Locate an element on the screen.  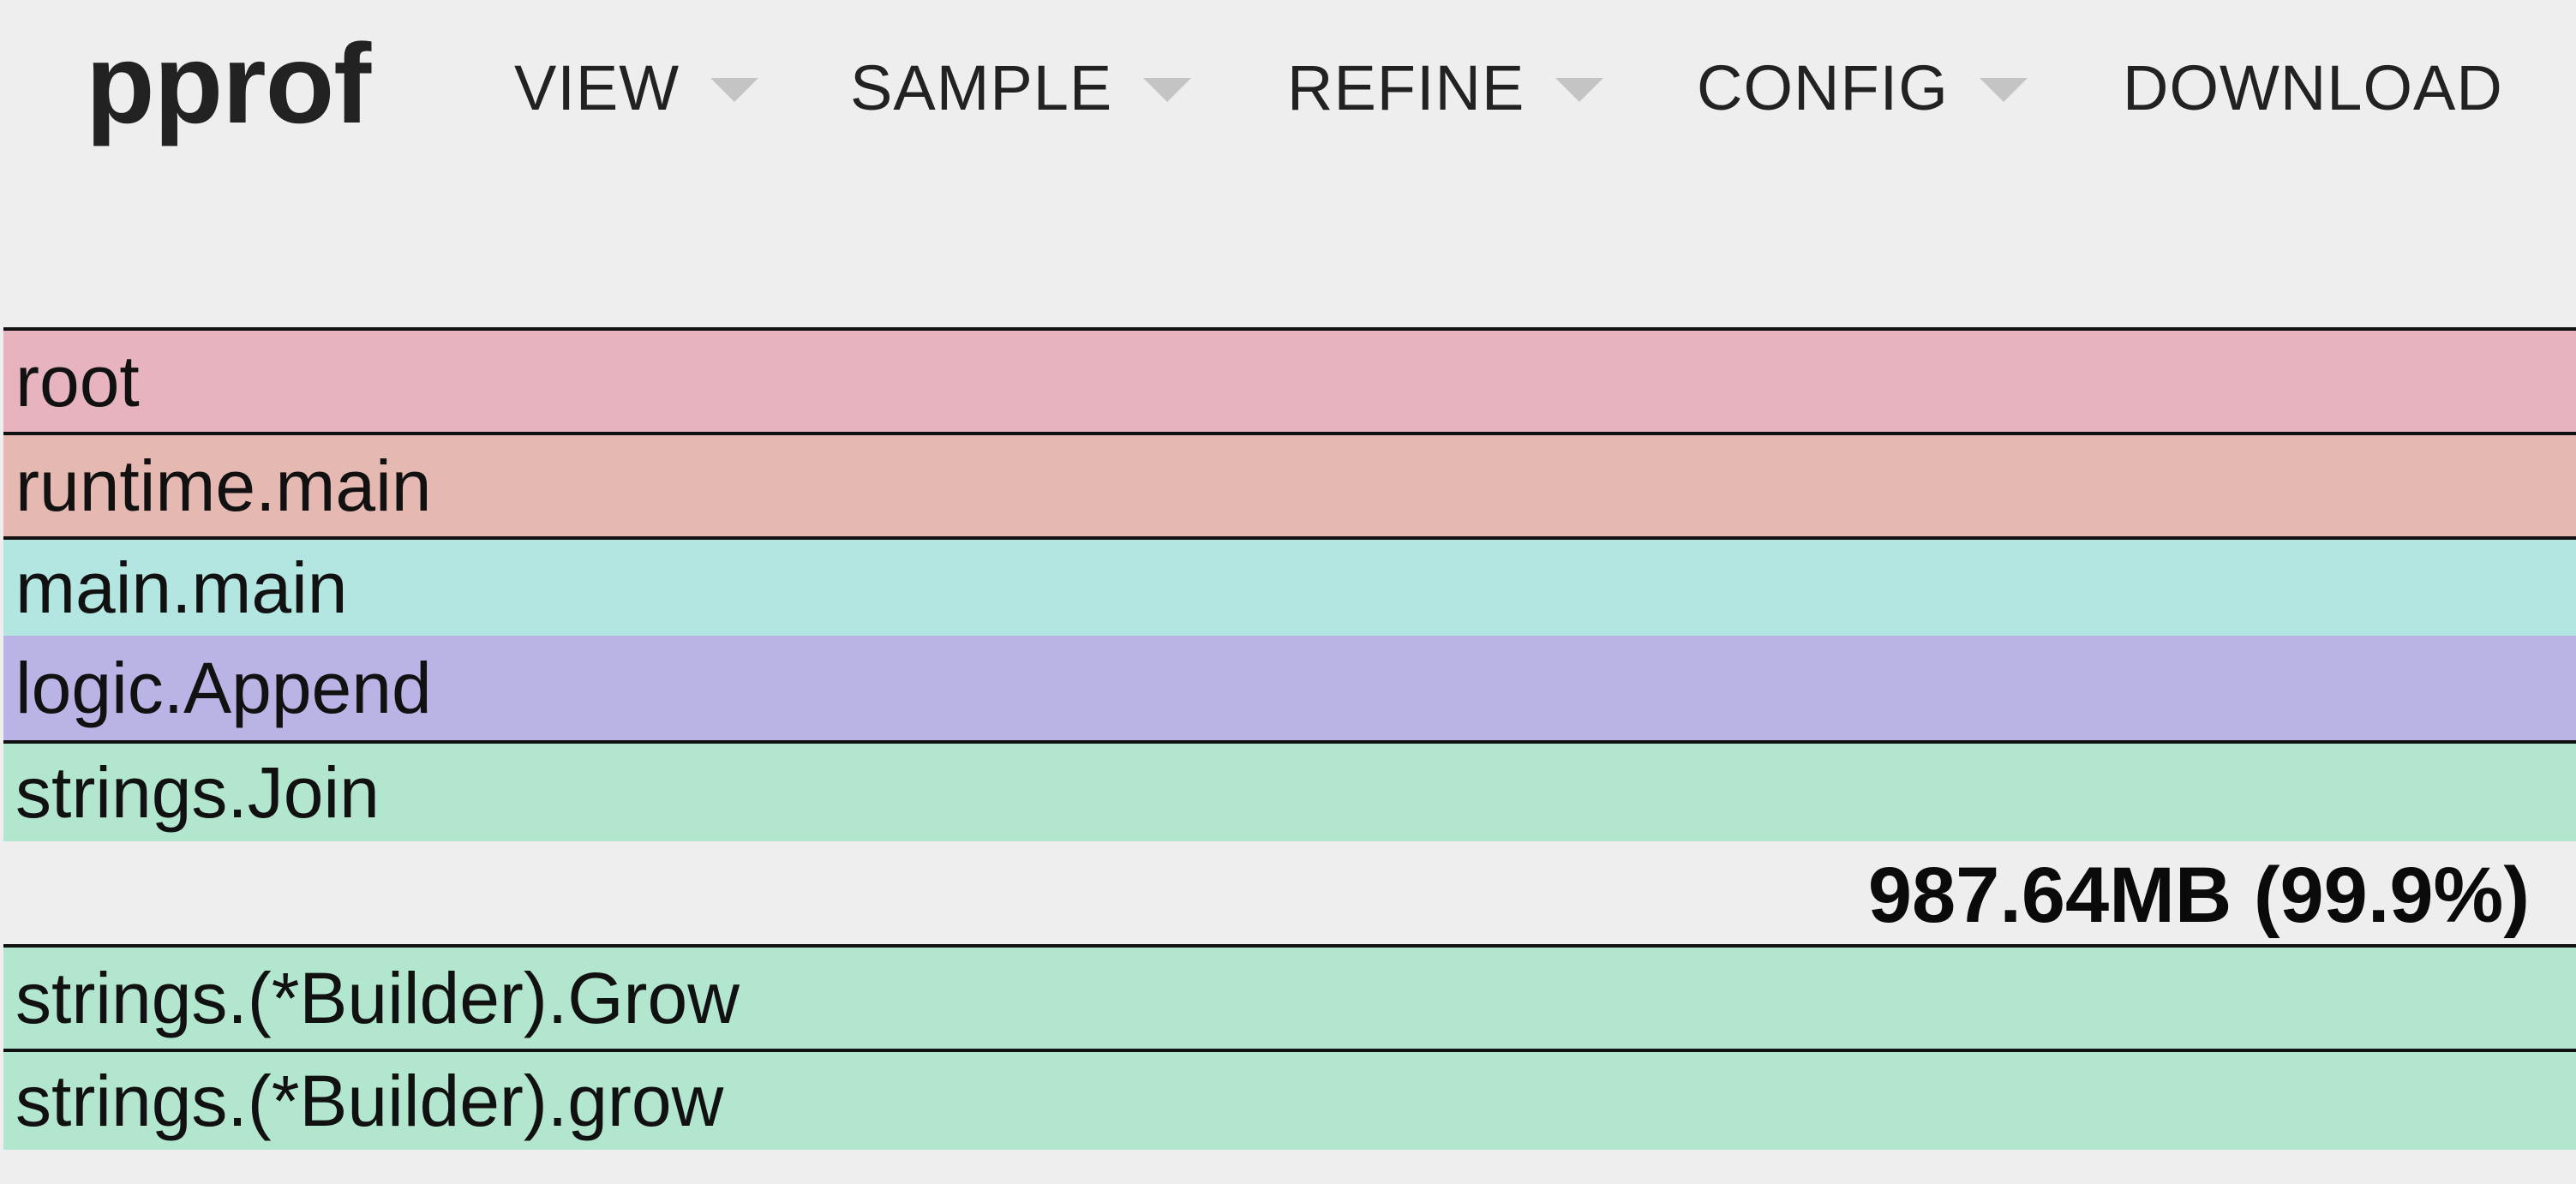
flame-frame-main-main: main.main is located at coordinates (1289, 586).